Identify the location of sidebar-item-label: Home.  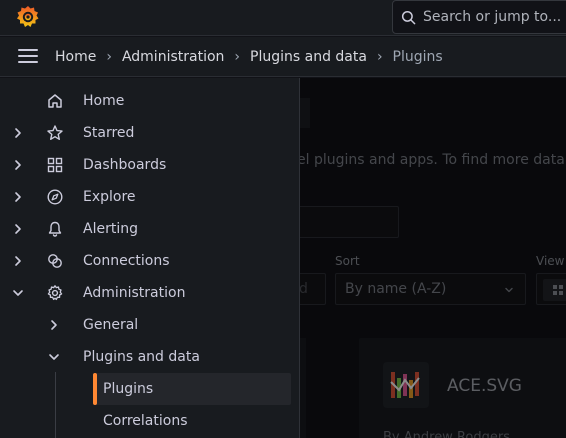
(104, 101).